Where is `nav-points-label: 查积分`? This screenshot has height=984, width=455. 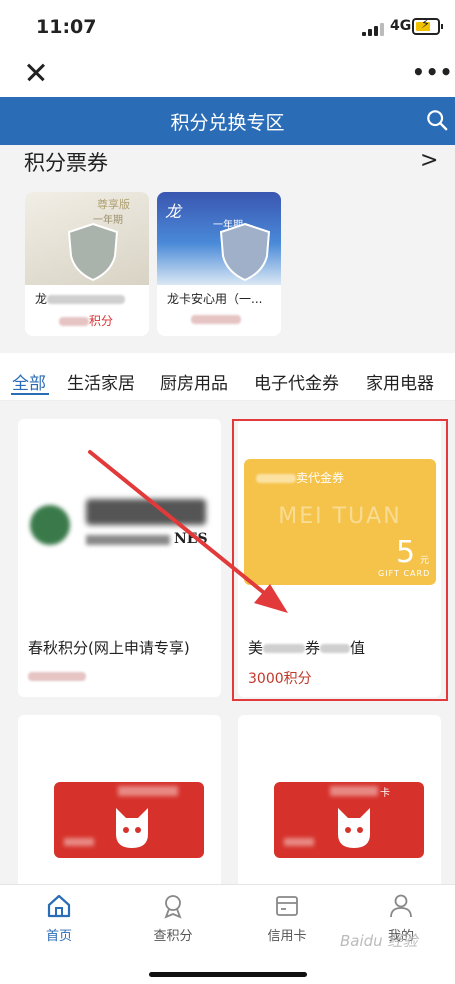
nav-points-label: 查积分 is located at coordinates (173, 936).